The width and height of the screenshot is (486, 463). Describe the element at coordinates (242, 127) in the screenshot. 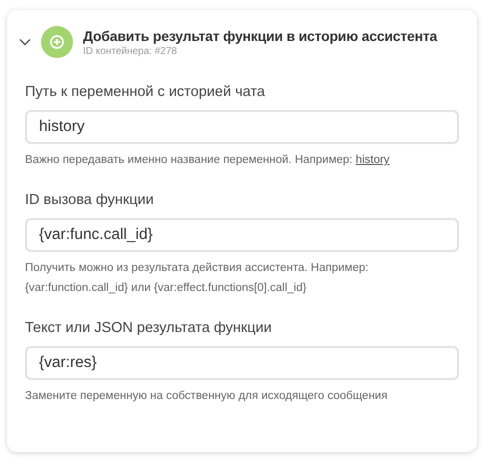

I see `input-field: history` at that location.